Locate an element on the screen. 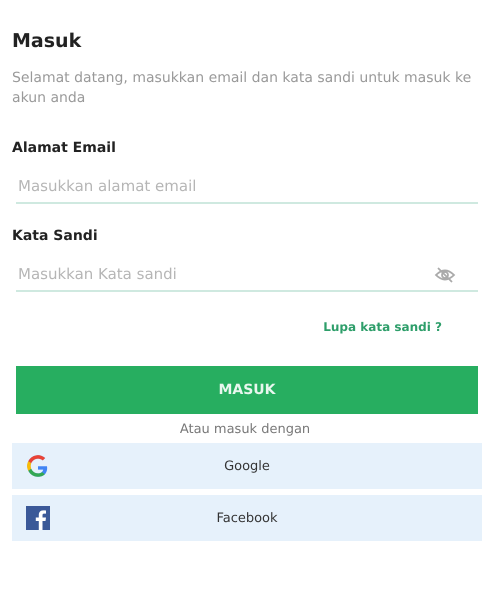  eye-slash-icon is located at coordinates (445, 275).